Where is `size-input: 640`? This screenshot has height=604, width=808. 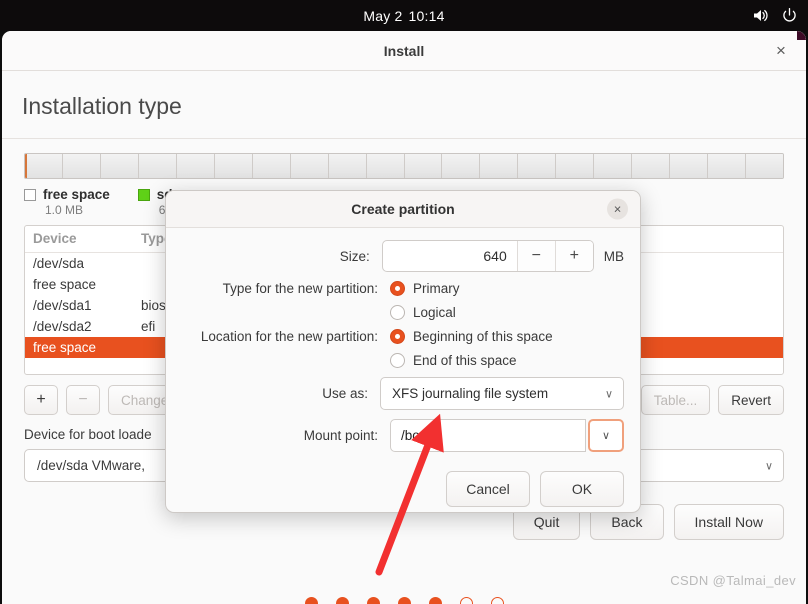 size-input: 640 is located at coordinates (450, 256).